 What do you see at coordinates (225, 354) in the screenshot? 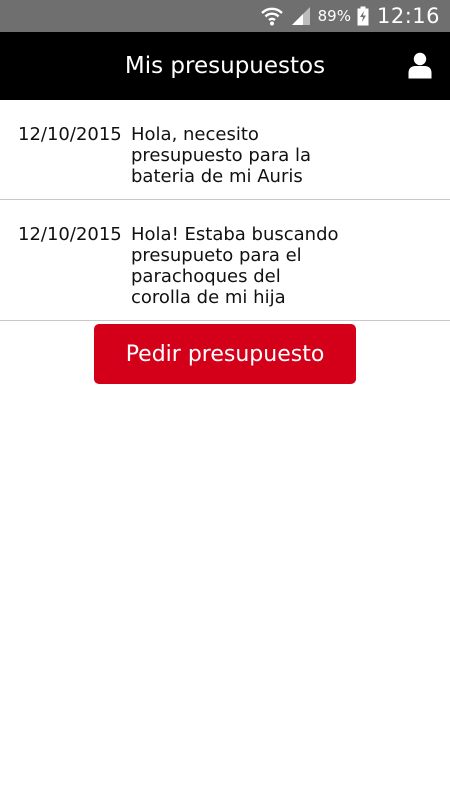
I see `request-quote-button: Pedir presupuesto` at bounding box center [225, 354].